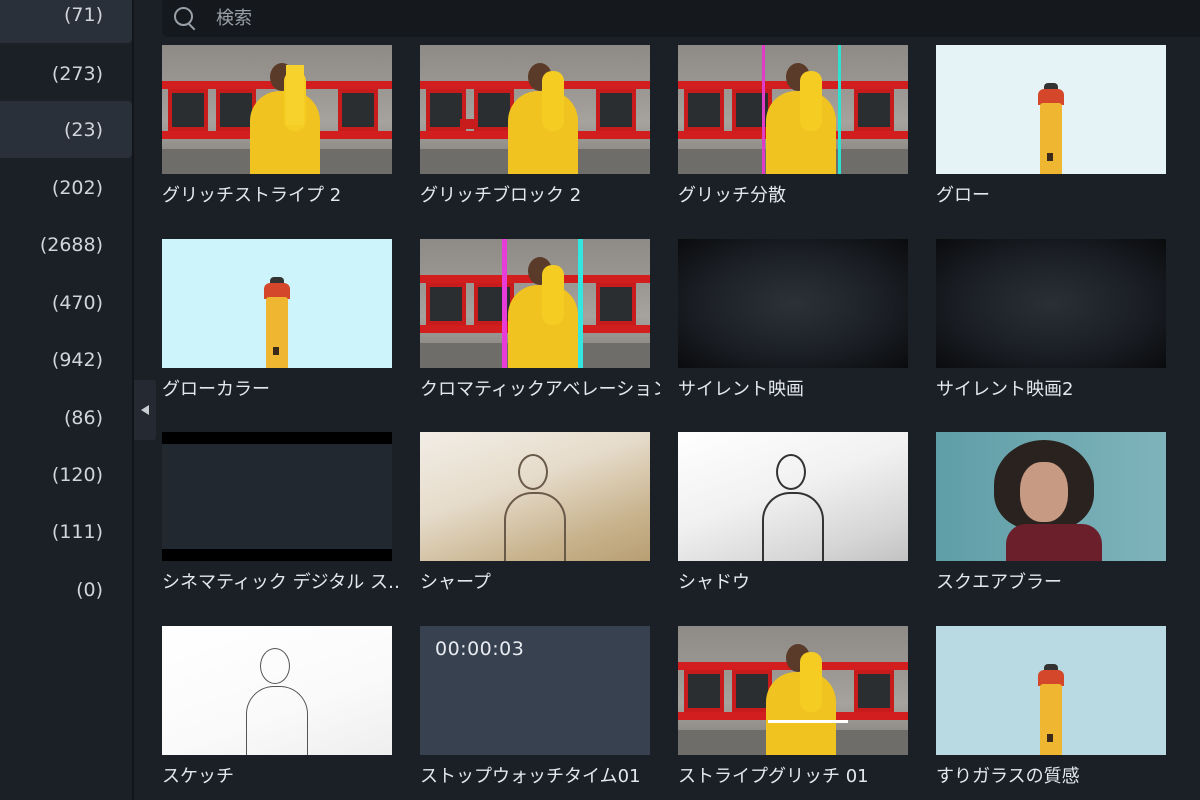 The width and height of the screenshot is (1200, 800). I want to click on category-count: (120), so click(77, 474).